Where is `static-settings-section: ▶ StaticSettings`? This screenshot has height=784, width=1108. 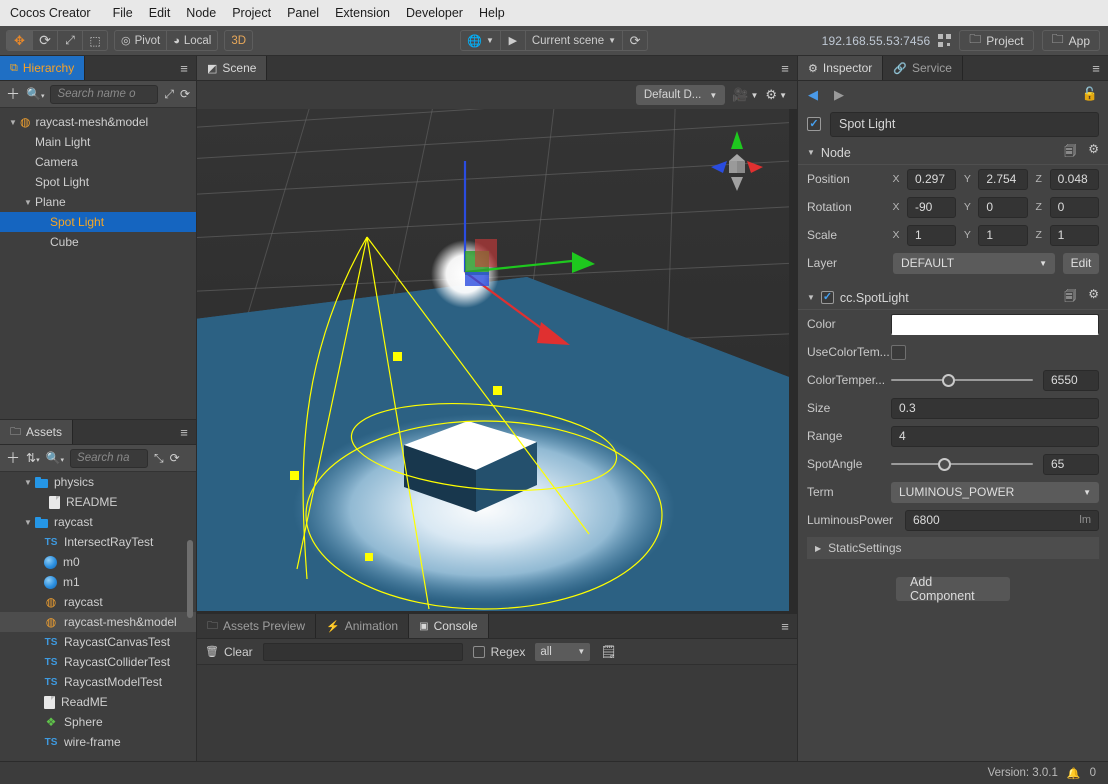
static-settings-section: ▶ StaticSettings is located at coordinates (953, 548).